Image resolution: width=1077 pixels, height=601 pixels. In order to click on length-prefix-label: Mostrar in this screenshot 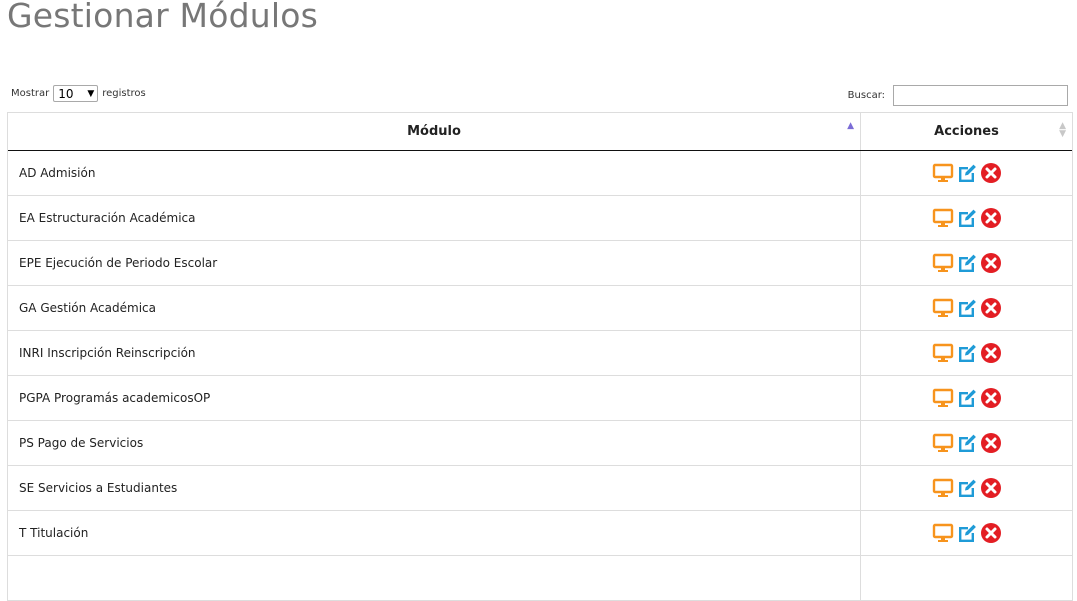, I will do `click(30, 93)`.